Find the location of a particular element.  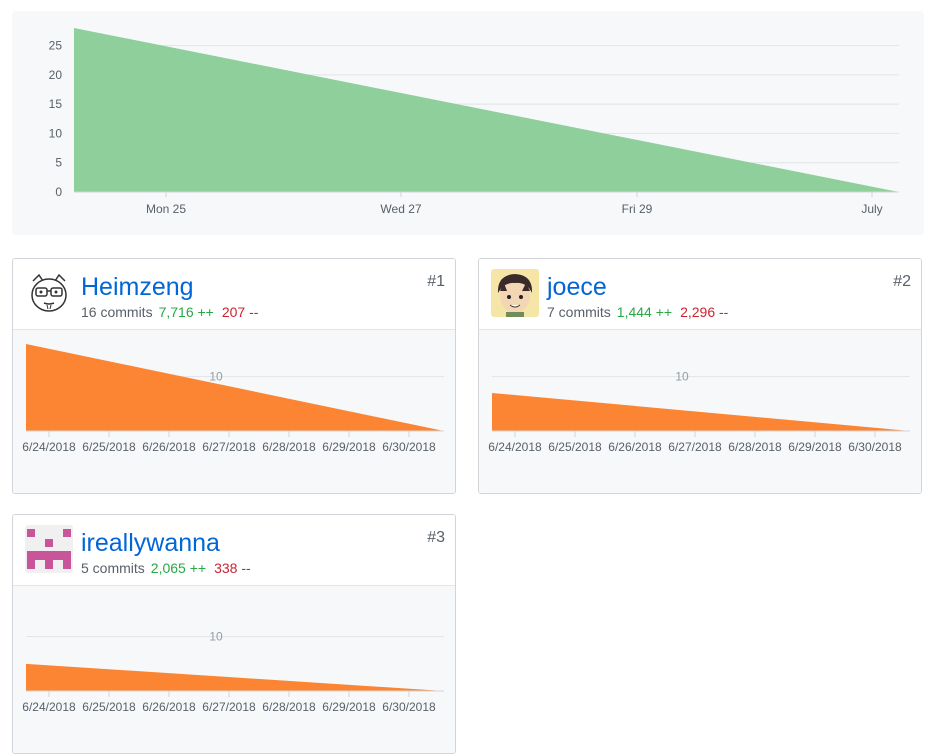

deletions-count: 207 -- is located at coordinates (240, 312).